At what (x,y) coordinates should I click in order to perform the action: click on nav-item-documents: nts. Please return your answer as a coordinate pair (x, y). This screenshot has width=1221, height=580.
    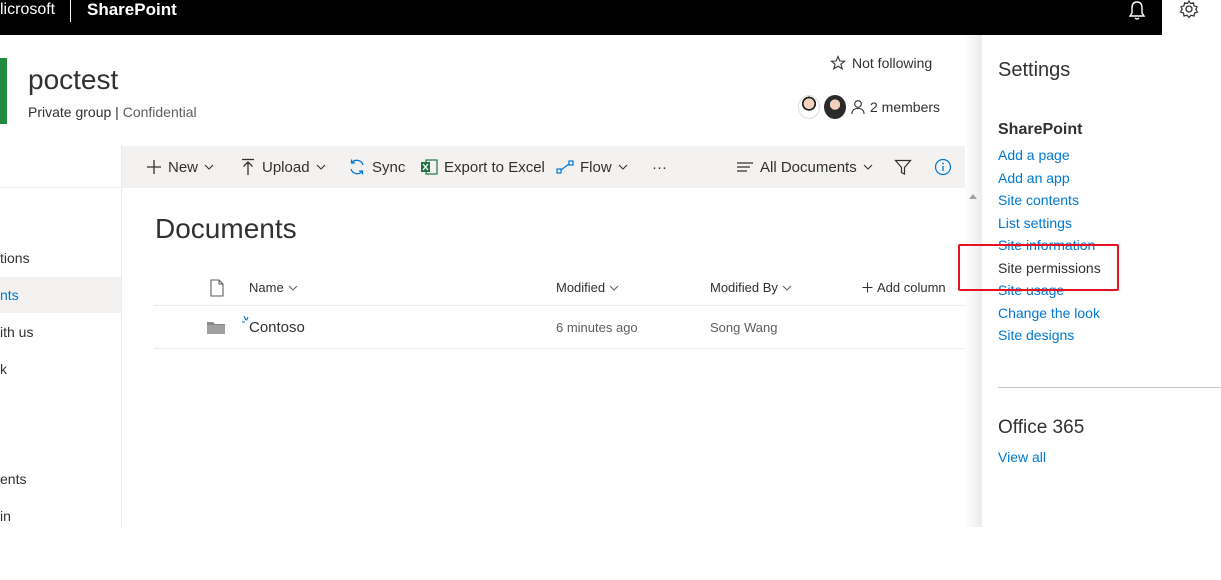
    Looking at the image, I should click on (60, 295).